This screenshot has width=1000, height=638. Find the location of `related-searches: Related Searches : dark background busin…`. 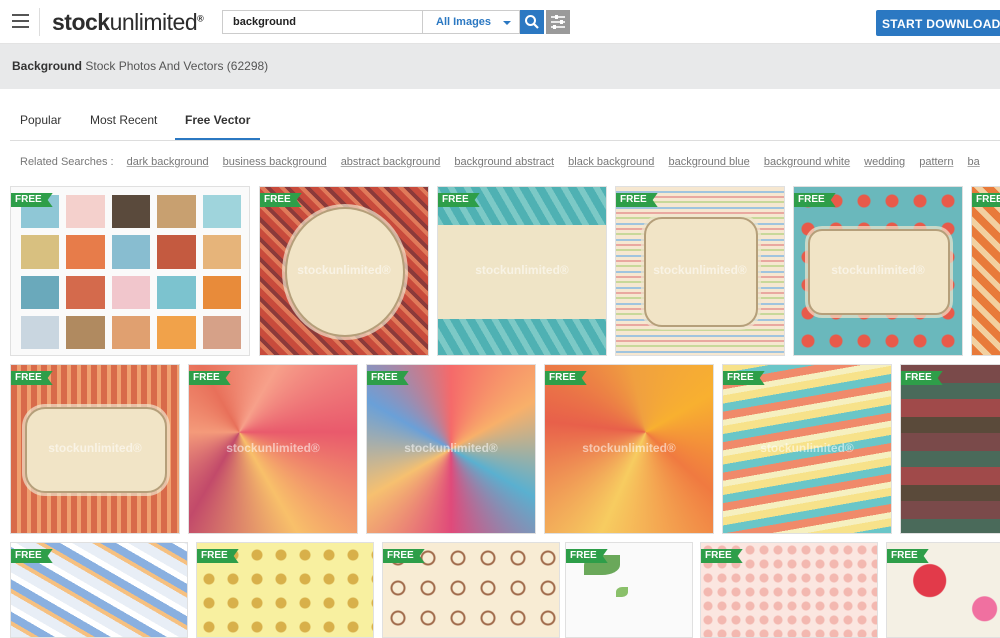

related-searches: Related Searches : dark background busin… is located at coordinates (510, 163).